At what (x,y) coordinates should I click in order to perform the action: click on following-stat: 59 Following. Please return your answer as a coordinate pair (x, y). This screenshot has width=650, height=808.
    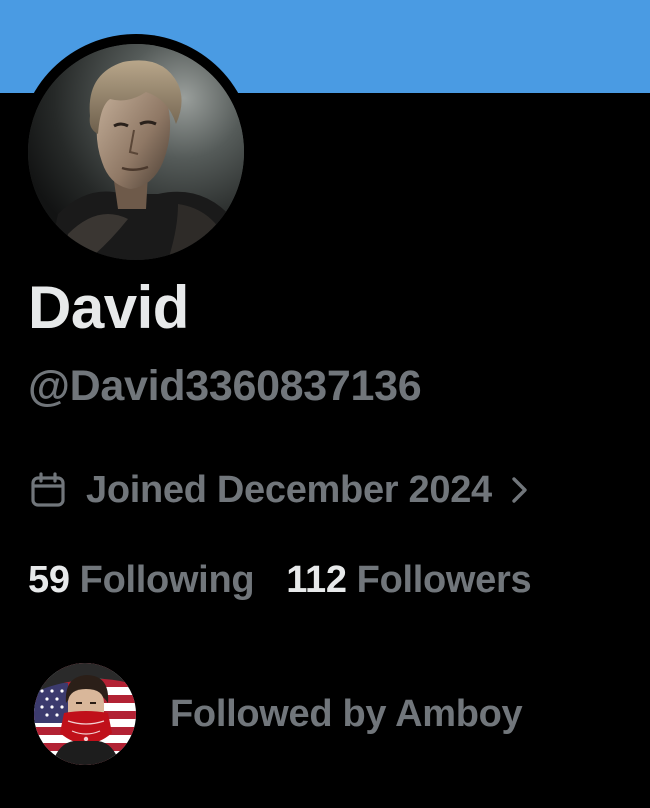
    Looking at the image, I should click on (141, 580).